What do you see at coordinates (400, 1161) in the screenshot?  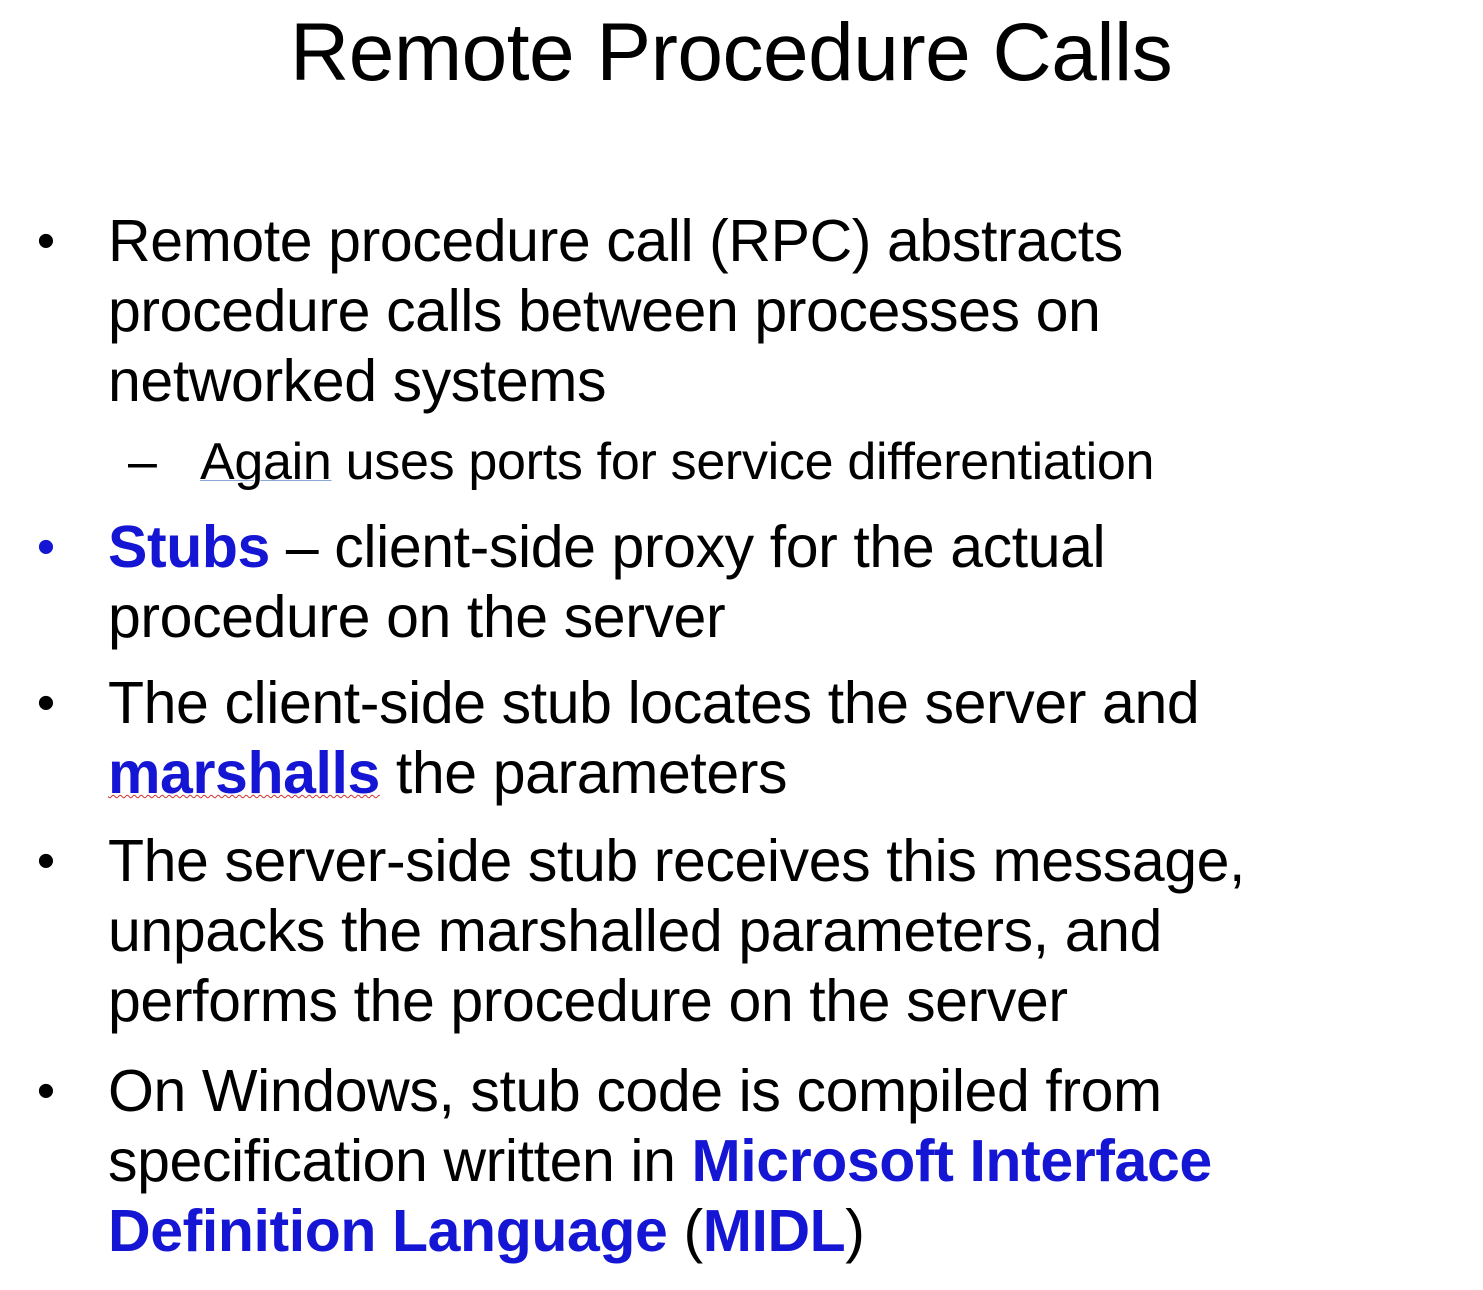 I see `bullet-line-text: specification written in` at bounding box center [400, 1161].